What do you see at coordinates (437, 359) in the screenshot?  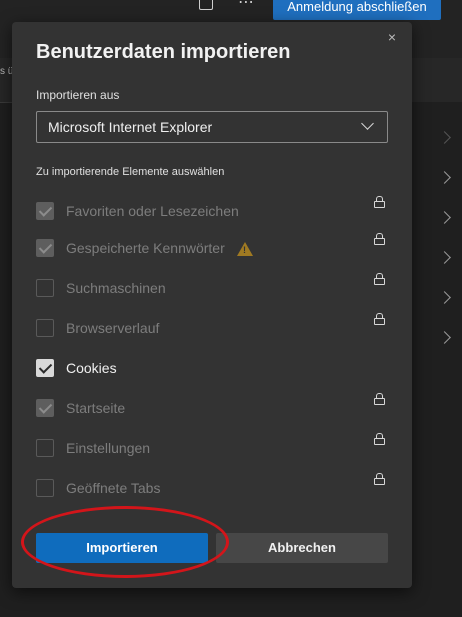 I see `settings-list-background` at bounding box center [437, 359].